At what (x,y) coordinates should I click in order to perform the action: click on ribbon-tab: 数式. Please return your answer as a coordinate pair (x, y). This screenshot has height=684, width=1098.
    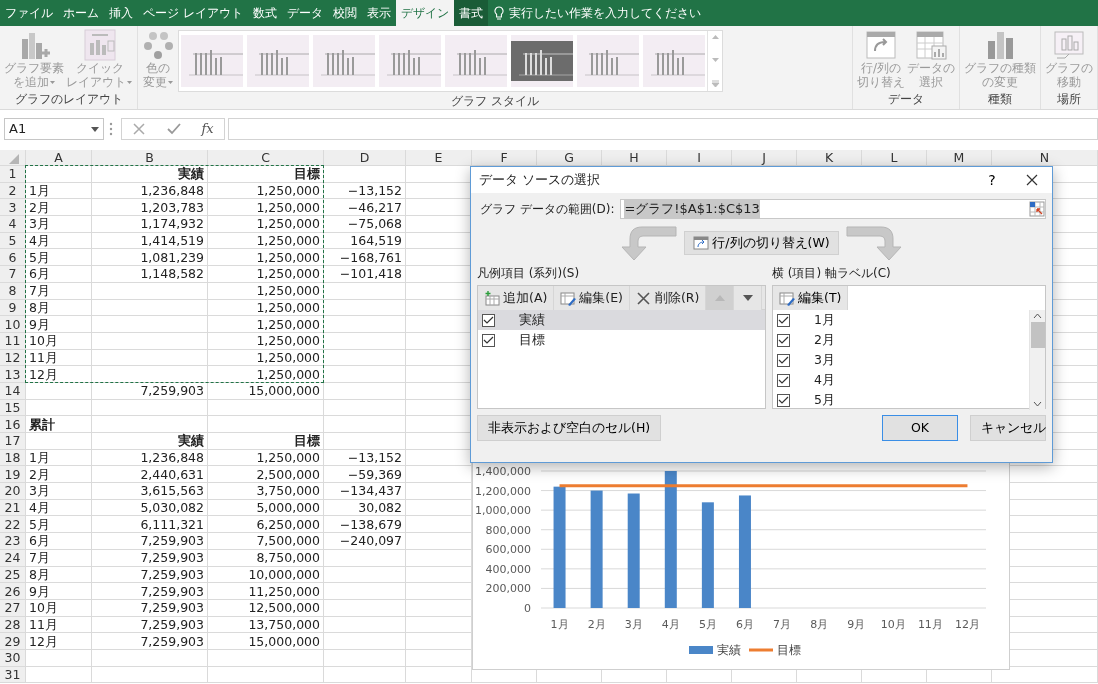
    Looking at the image, I should click on (264, 13).